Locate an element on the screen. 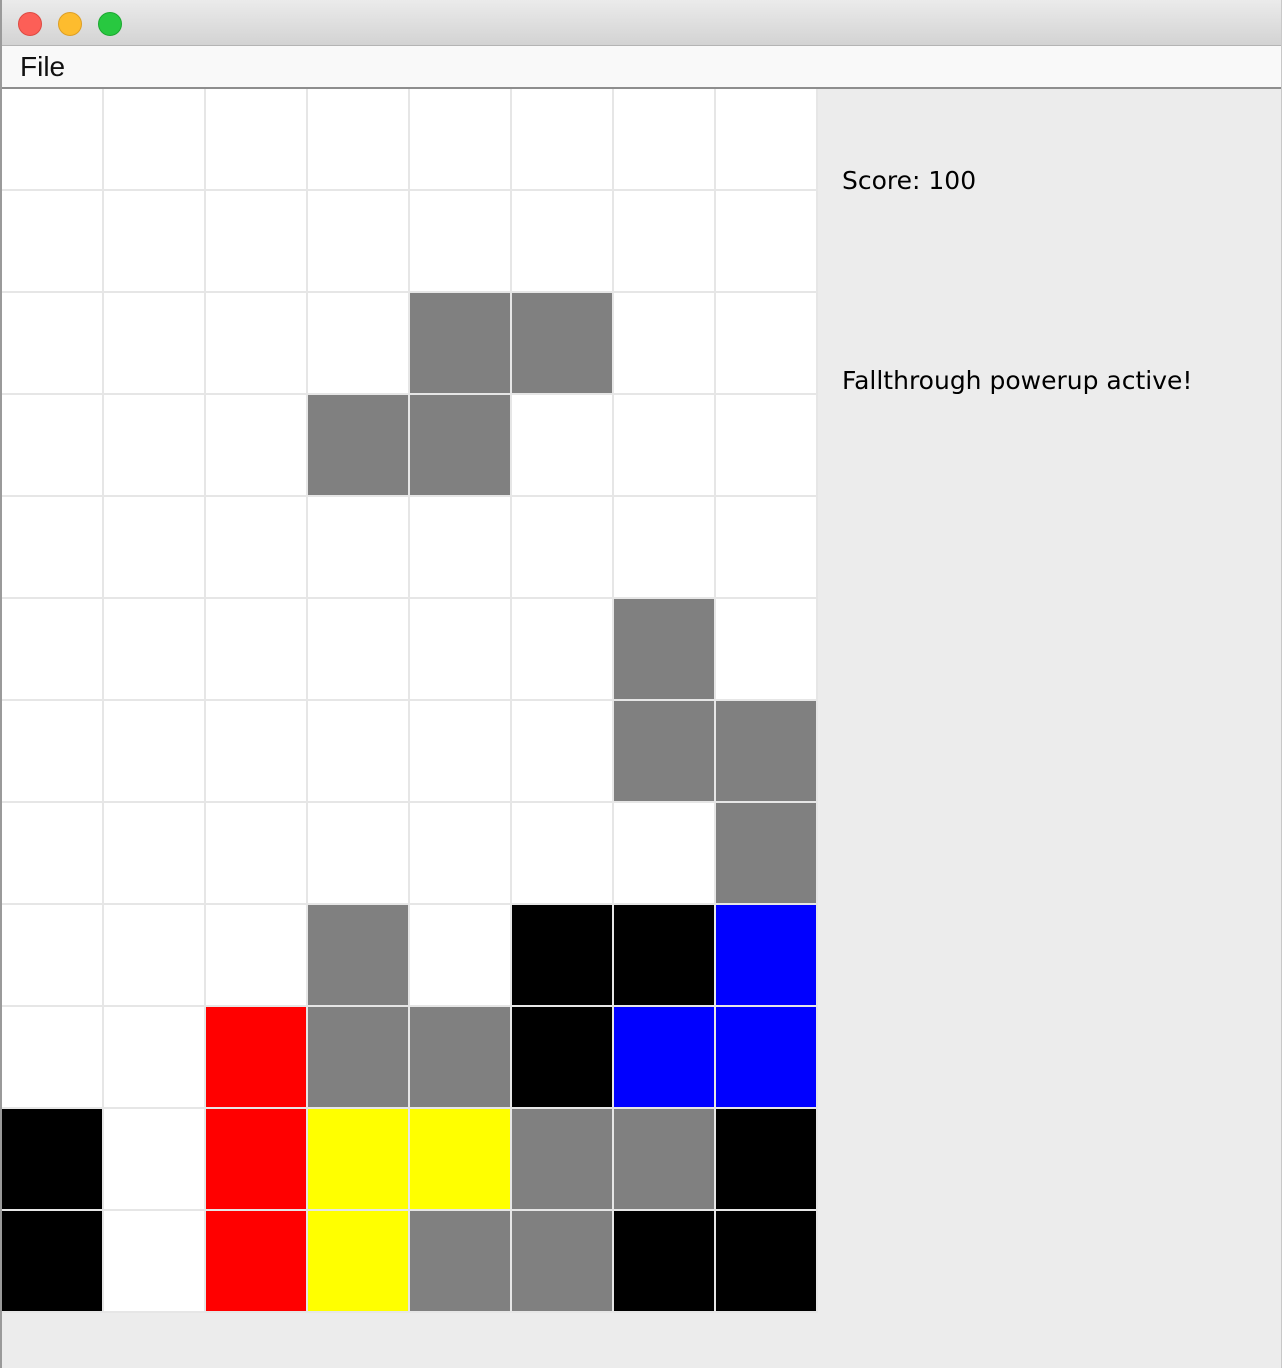 The height and width of the screenshot is (1368, 1282). menu-file: File is located at coordinates (42, 67).